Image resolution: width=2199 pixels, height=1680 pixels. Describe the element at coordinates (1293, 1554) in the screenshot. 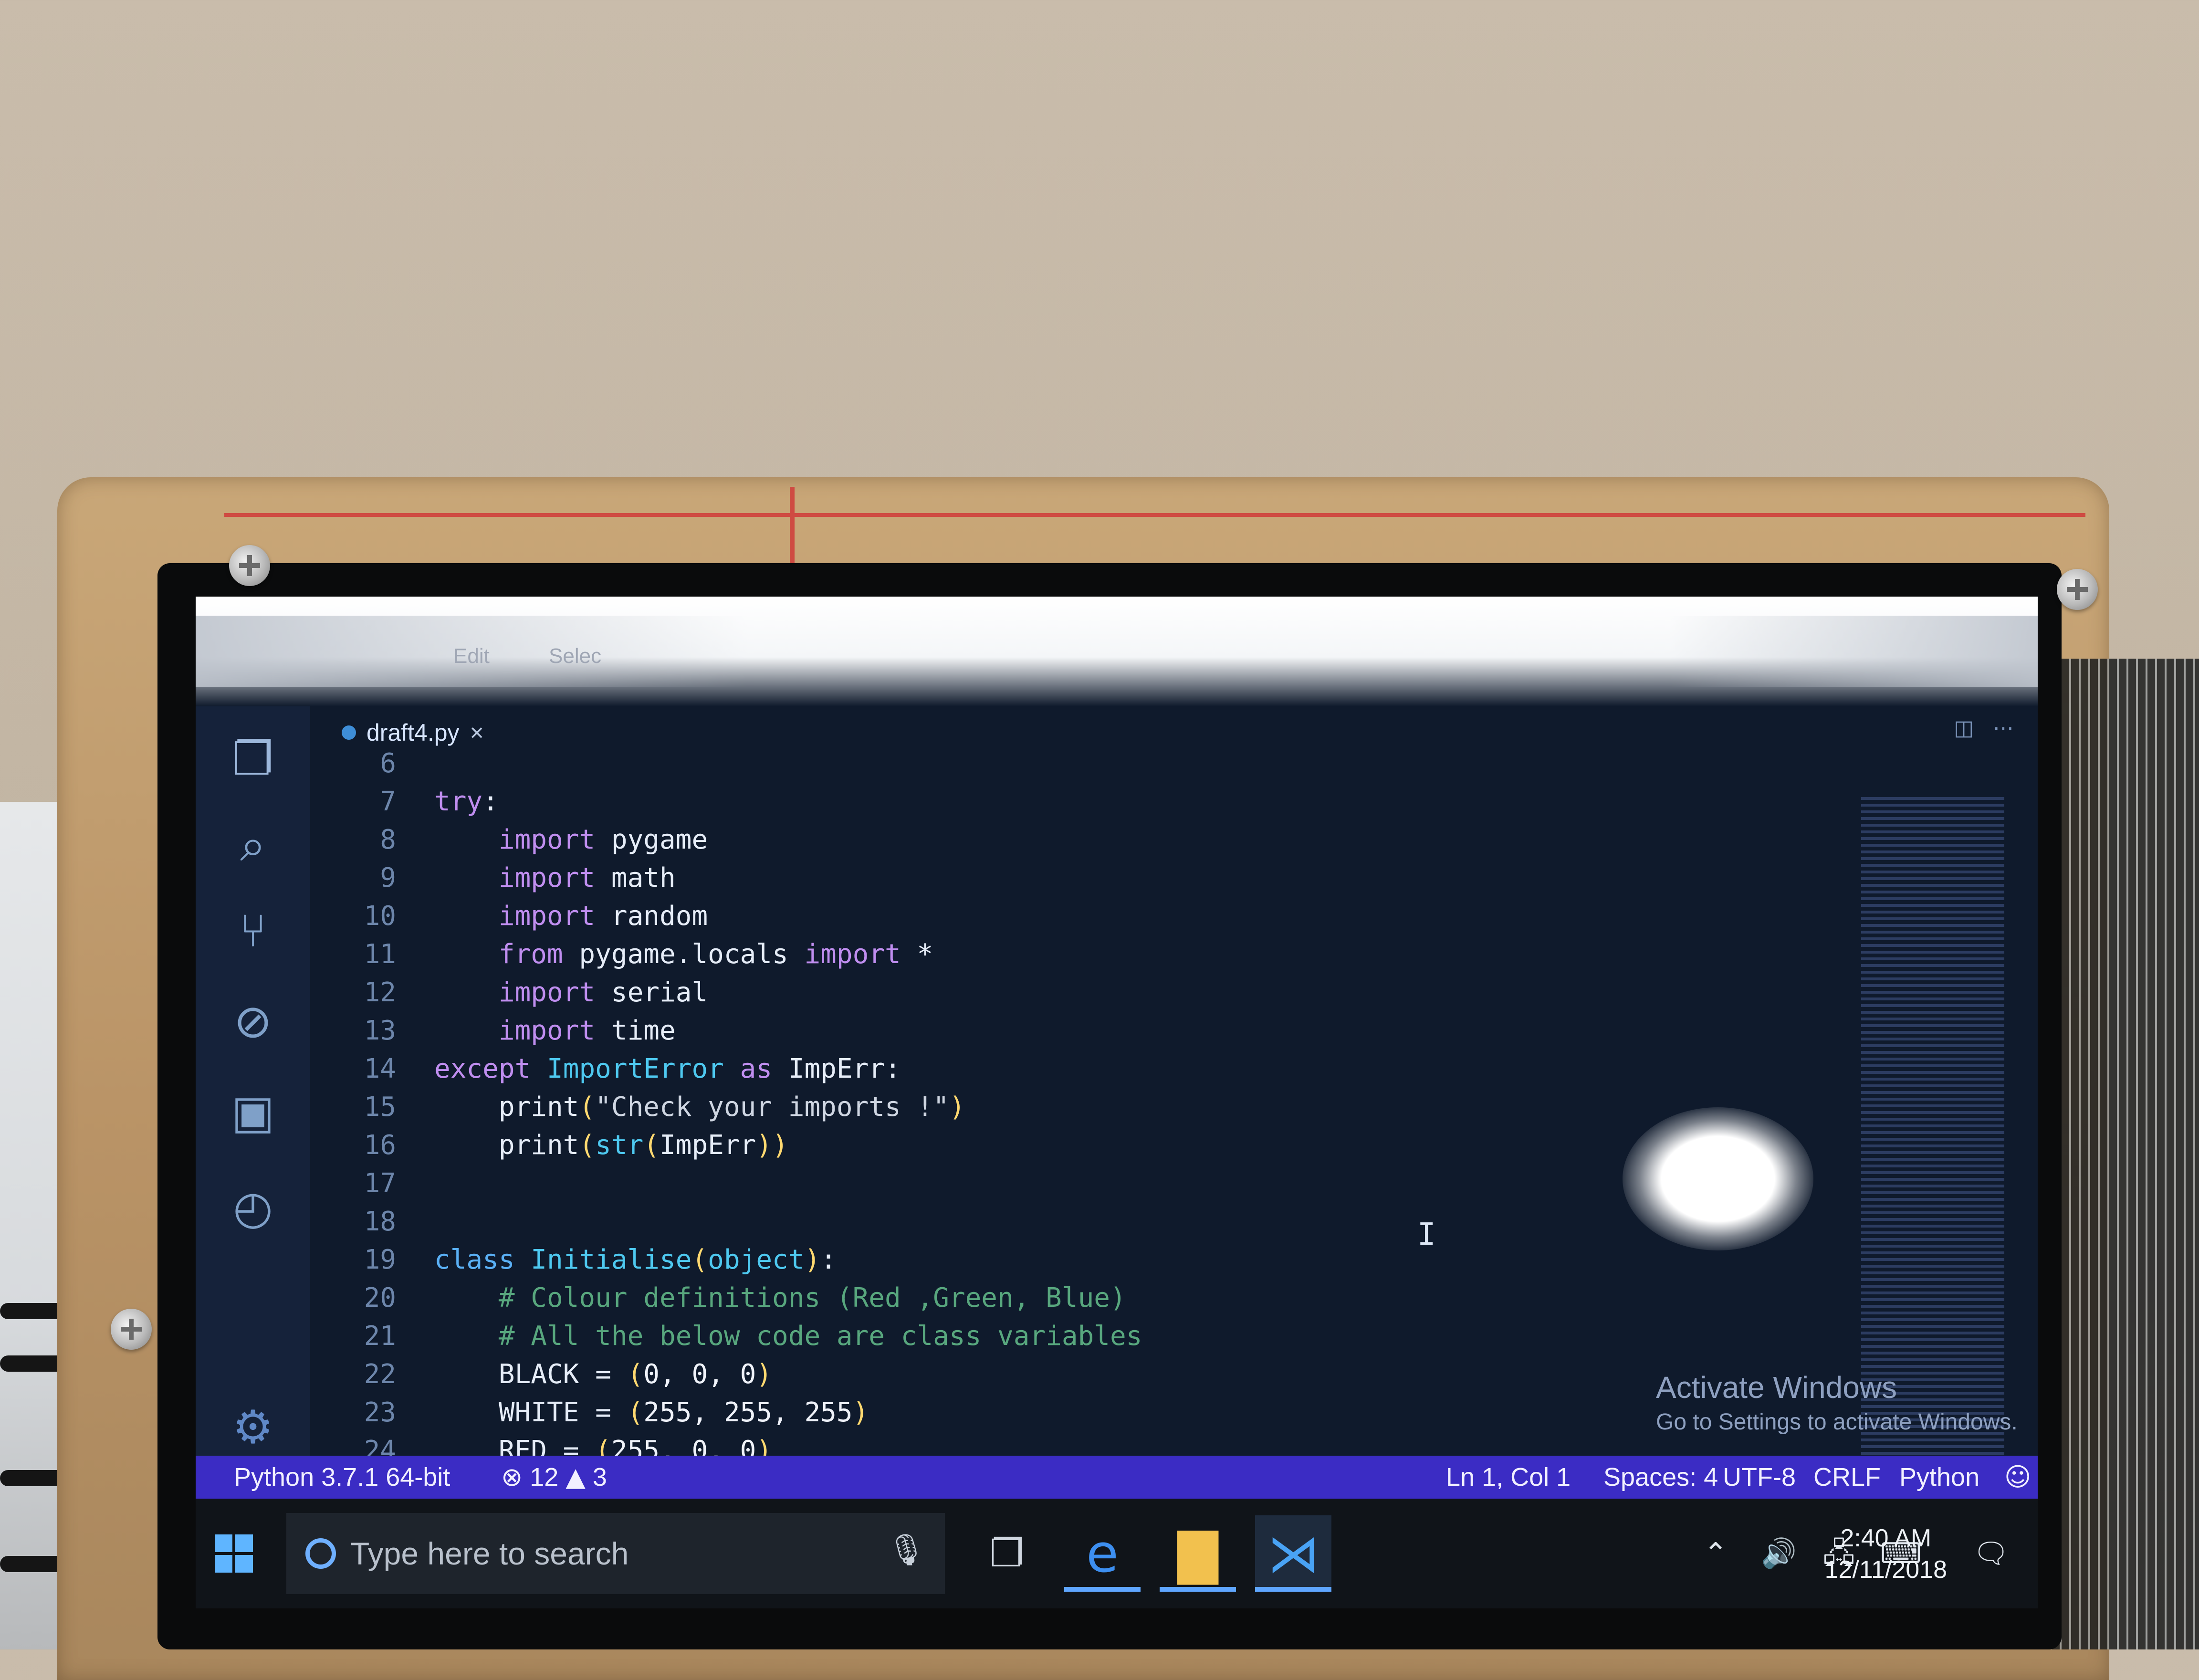

I see `vscode-icon: ⋊` at that location.